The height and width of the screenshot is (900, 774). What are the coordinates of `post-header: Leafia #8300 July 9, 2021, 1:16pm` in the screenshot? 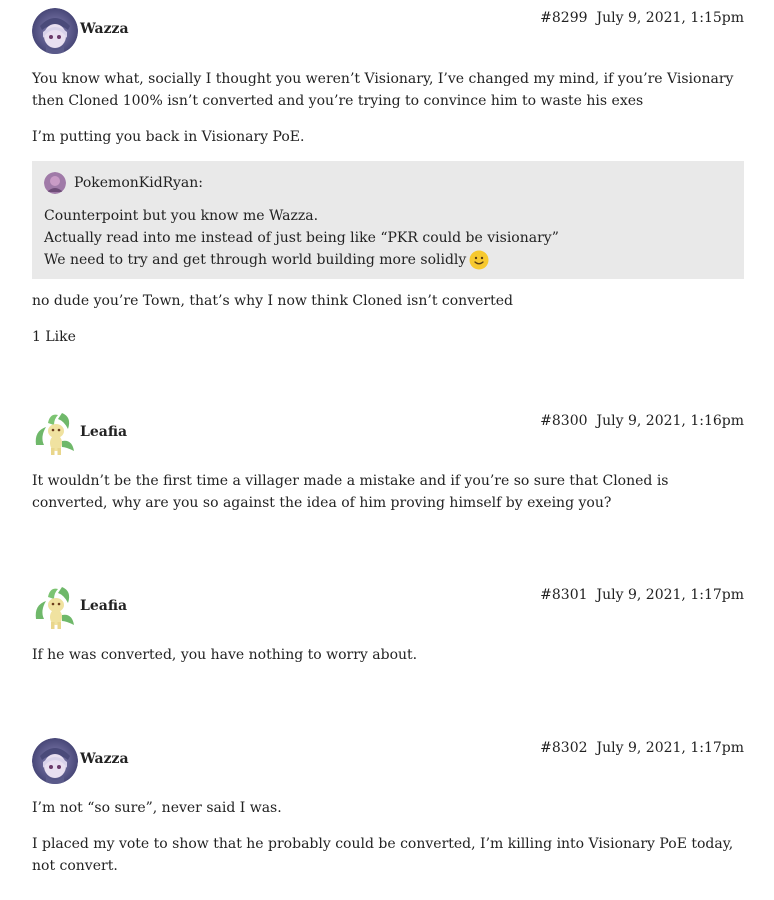 It's located at (388, 435).